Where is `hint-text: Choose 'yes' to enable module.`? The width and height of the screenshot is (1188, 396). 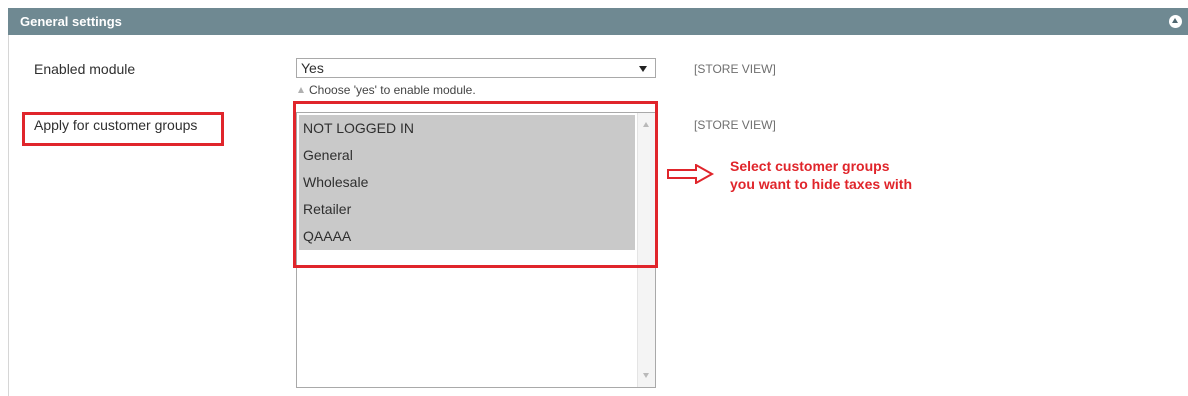 hint-text: Choose 'yes' to enable module. is located at coordinates (392, 90).